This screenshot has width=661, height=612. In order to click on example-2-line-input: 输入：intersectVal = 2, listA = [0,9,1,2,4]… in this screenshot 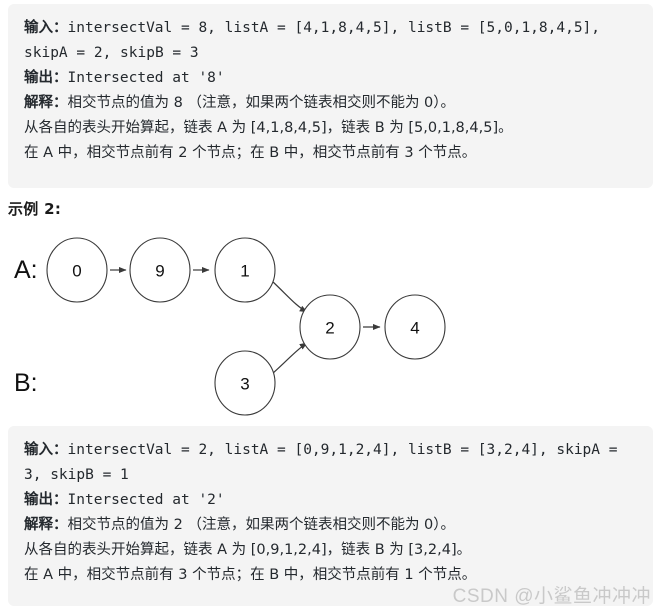, I will do `click(330, 463)`.